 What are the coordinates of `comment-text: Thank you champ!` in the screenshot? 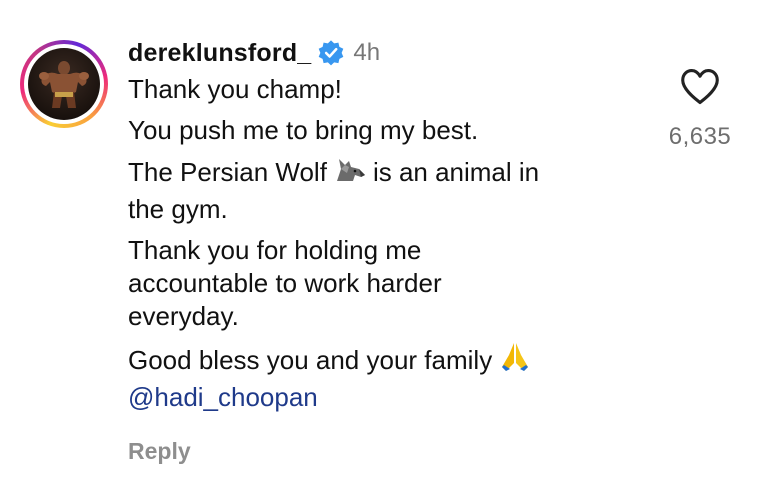 It's located at (235, 89).